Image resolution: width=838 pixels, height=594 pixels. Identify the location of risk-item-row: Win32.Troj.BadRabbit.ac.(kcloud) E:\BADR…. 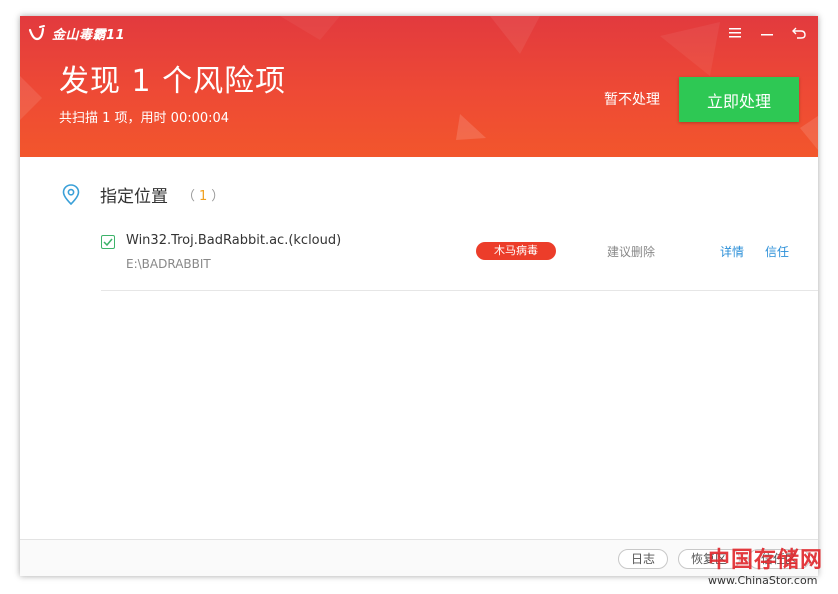
(459, 261).